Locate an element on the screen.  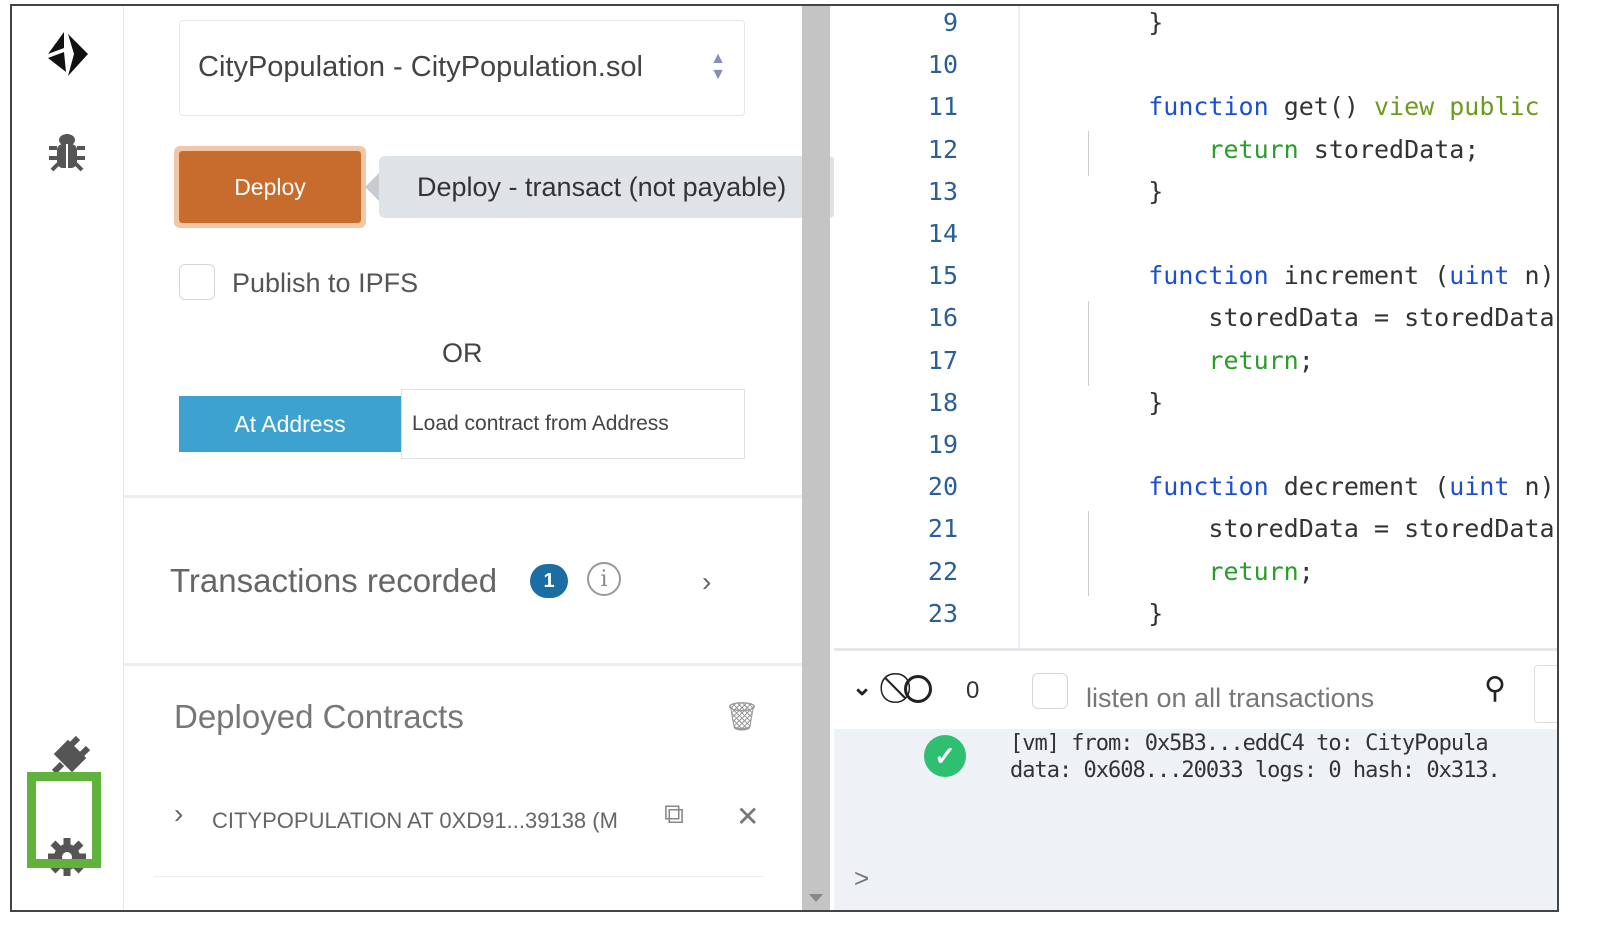
line-number: 13 is located at coordinates (942, 191).